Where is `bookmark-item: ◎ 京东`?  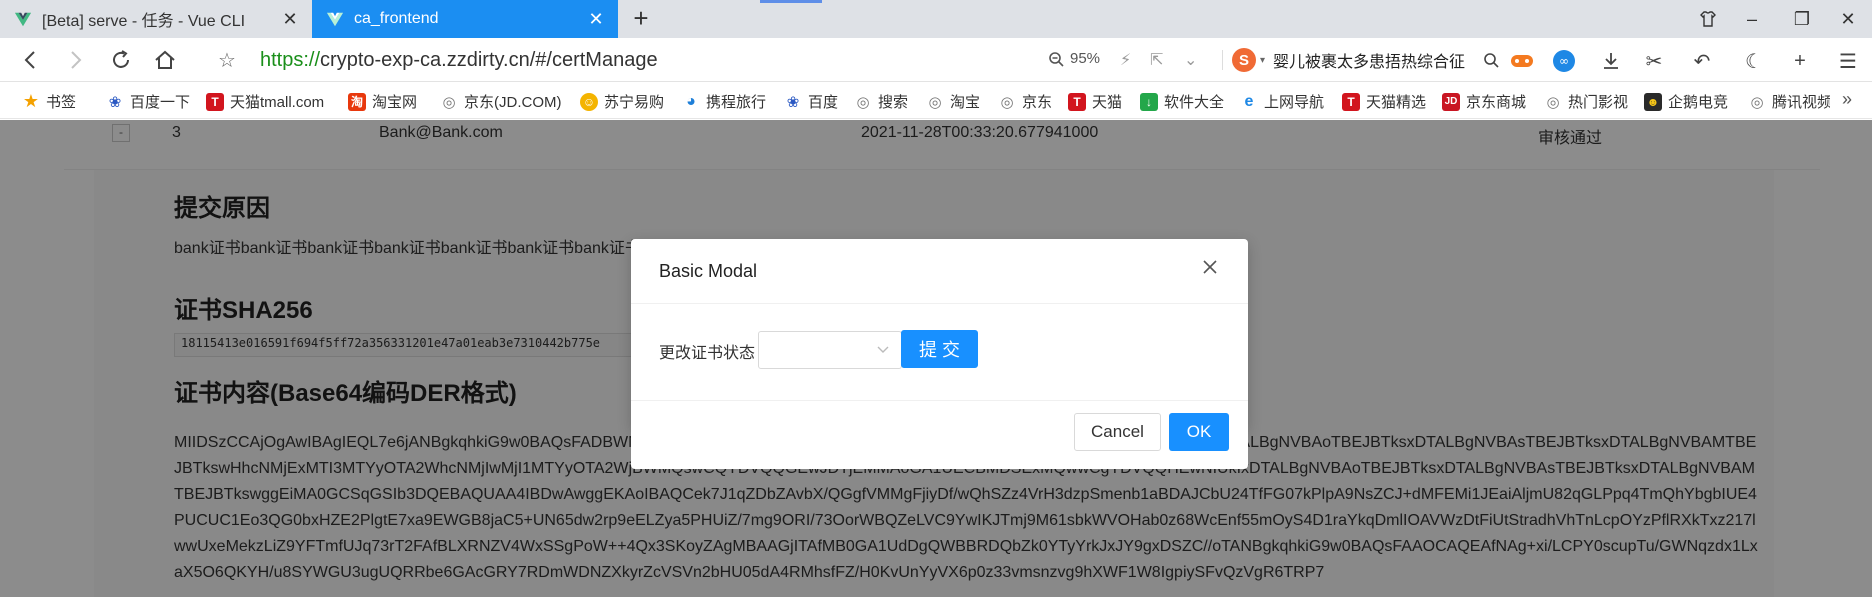
bookmark-item: ◎ 京东 is located at coordinates (1025, 101).